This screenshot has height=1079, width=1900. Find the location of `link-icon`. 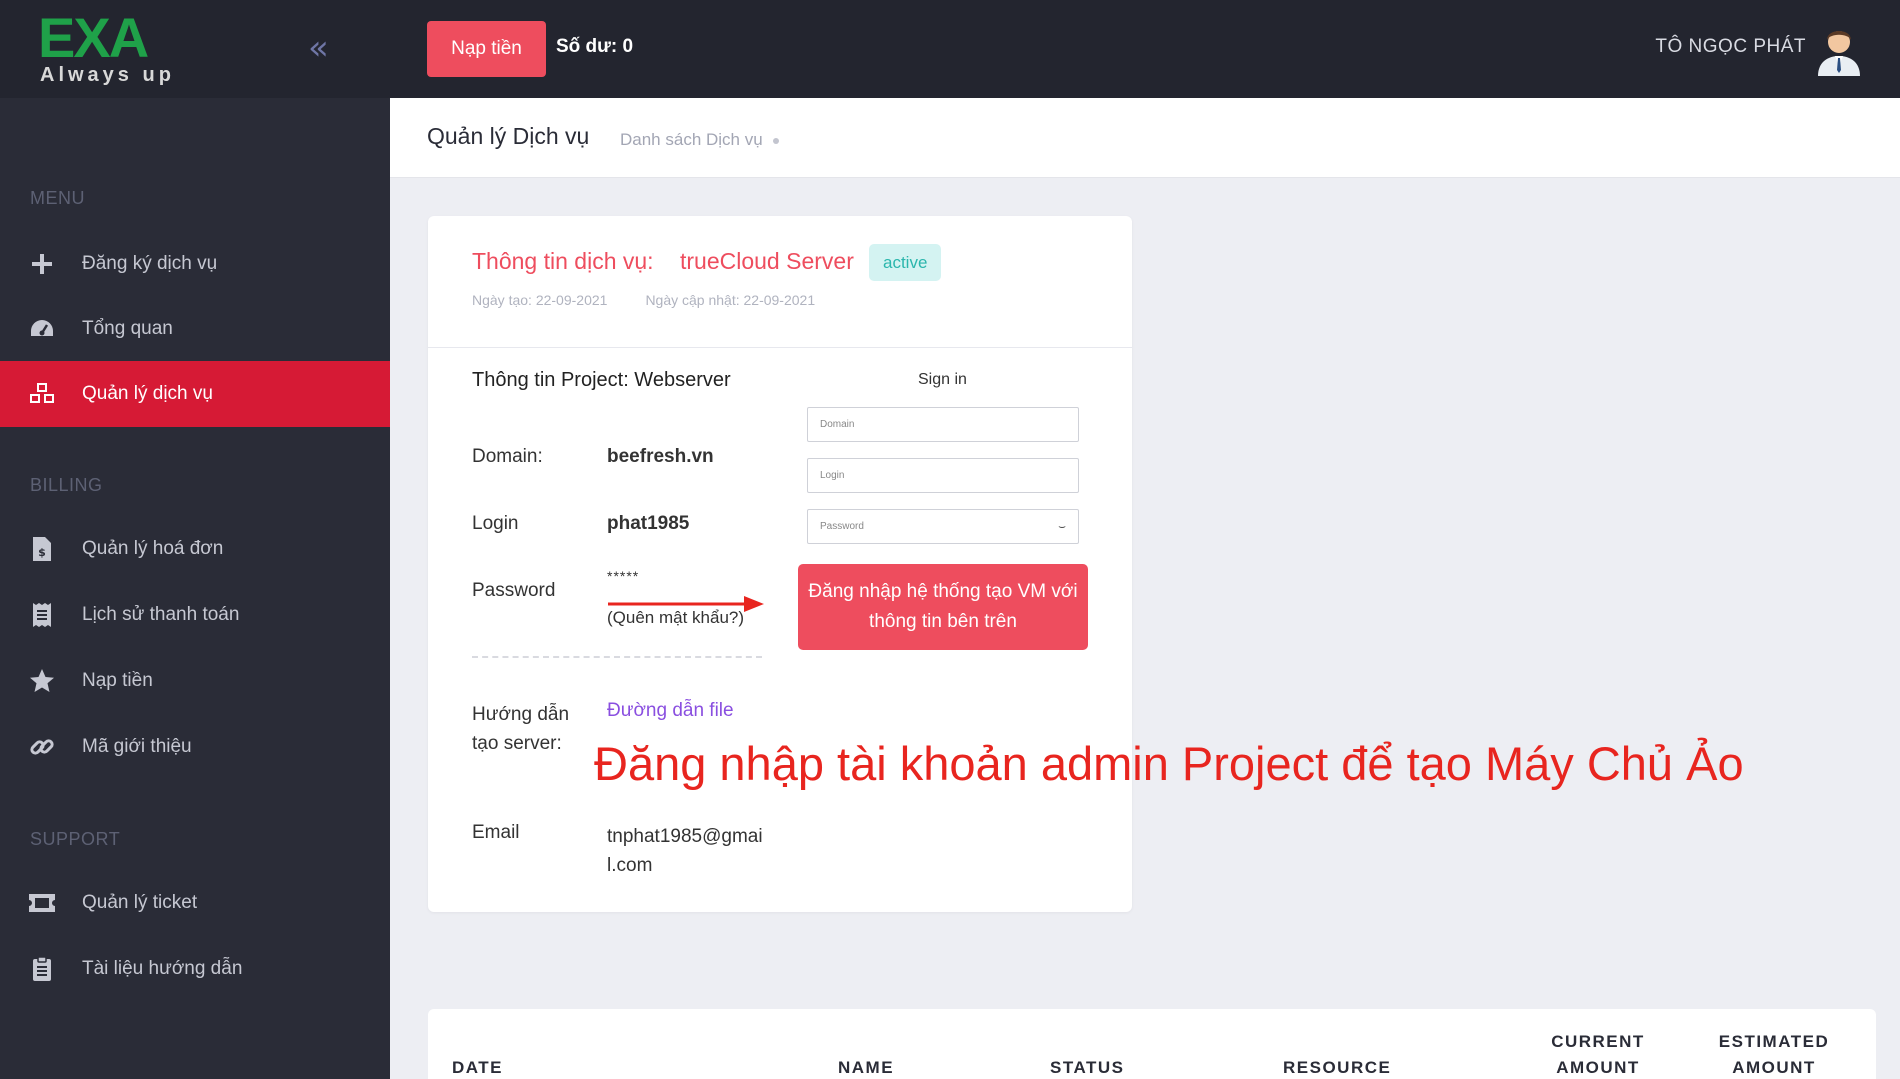

link-icon is located at coordinates (42, 747).